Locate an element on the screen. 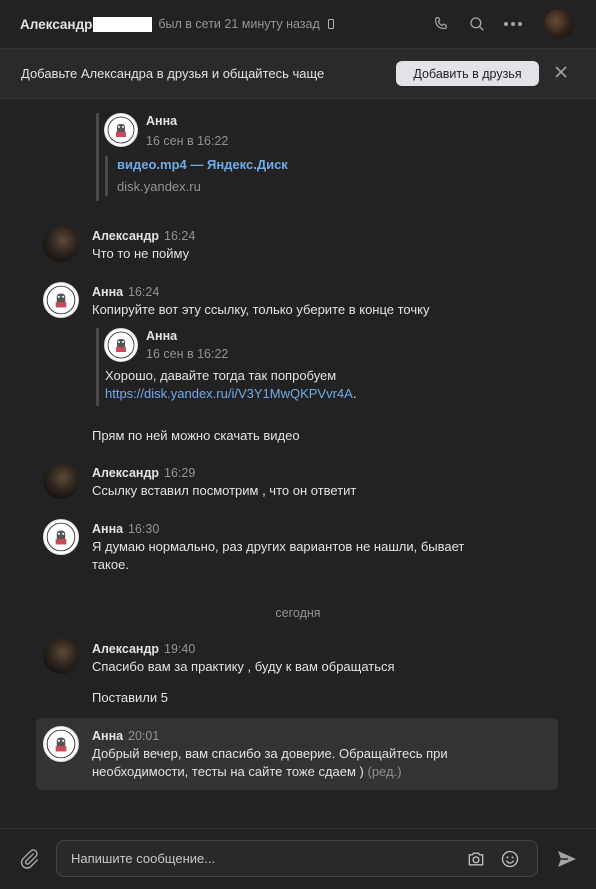  close-icon is located at coordinates (561, 72).